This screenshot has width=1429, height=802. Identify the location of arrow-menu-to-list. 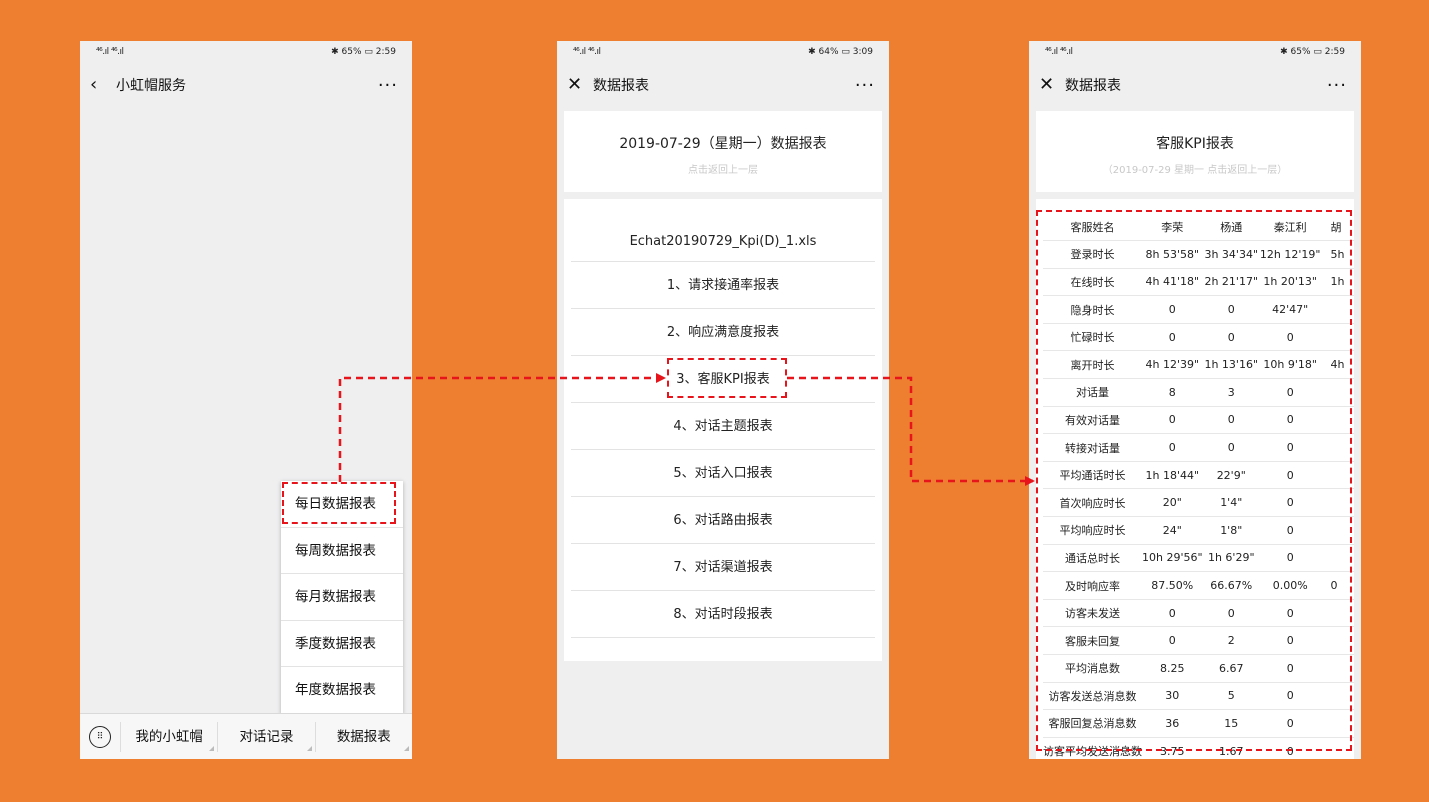
(502, 427).